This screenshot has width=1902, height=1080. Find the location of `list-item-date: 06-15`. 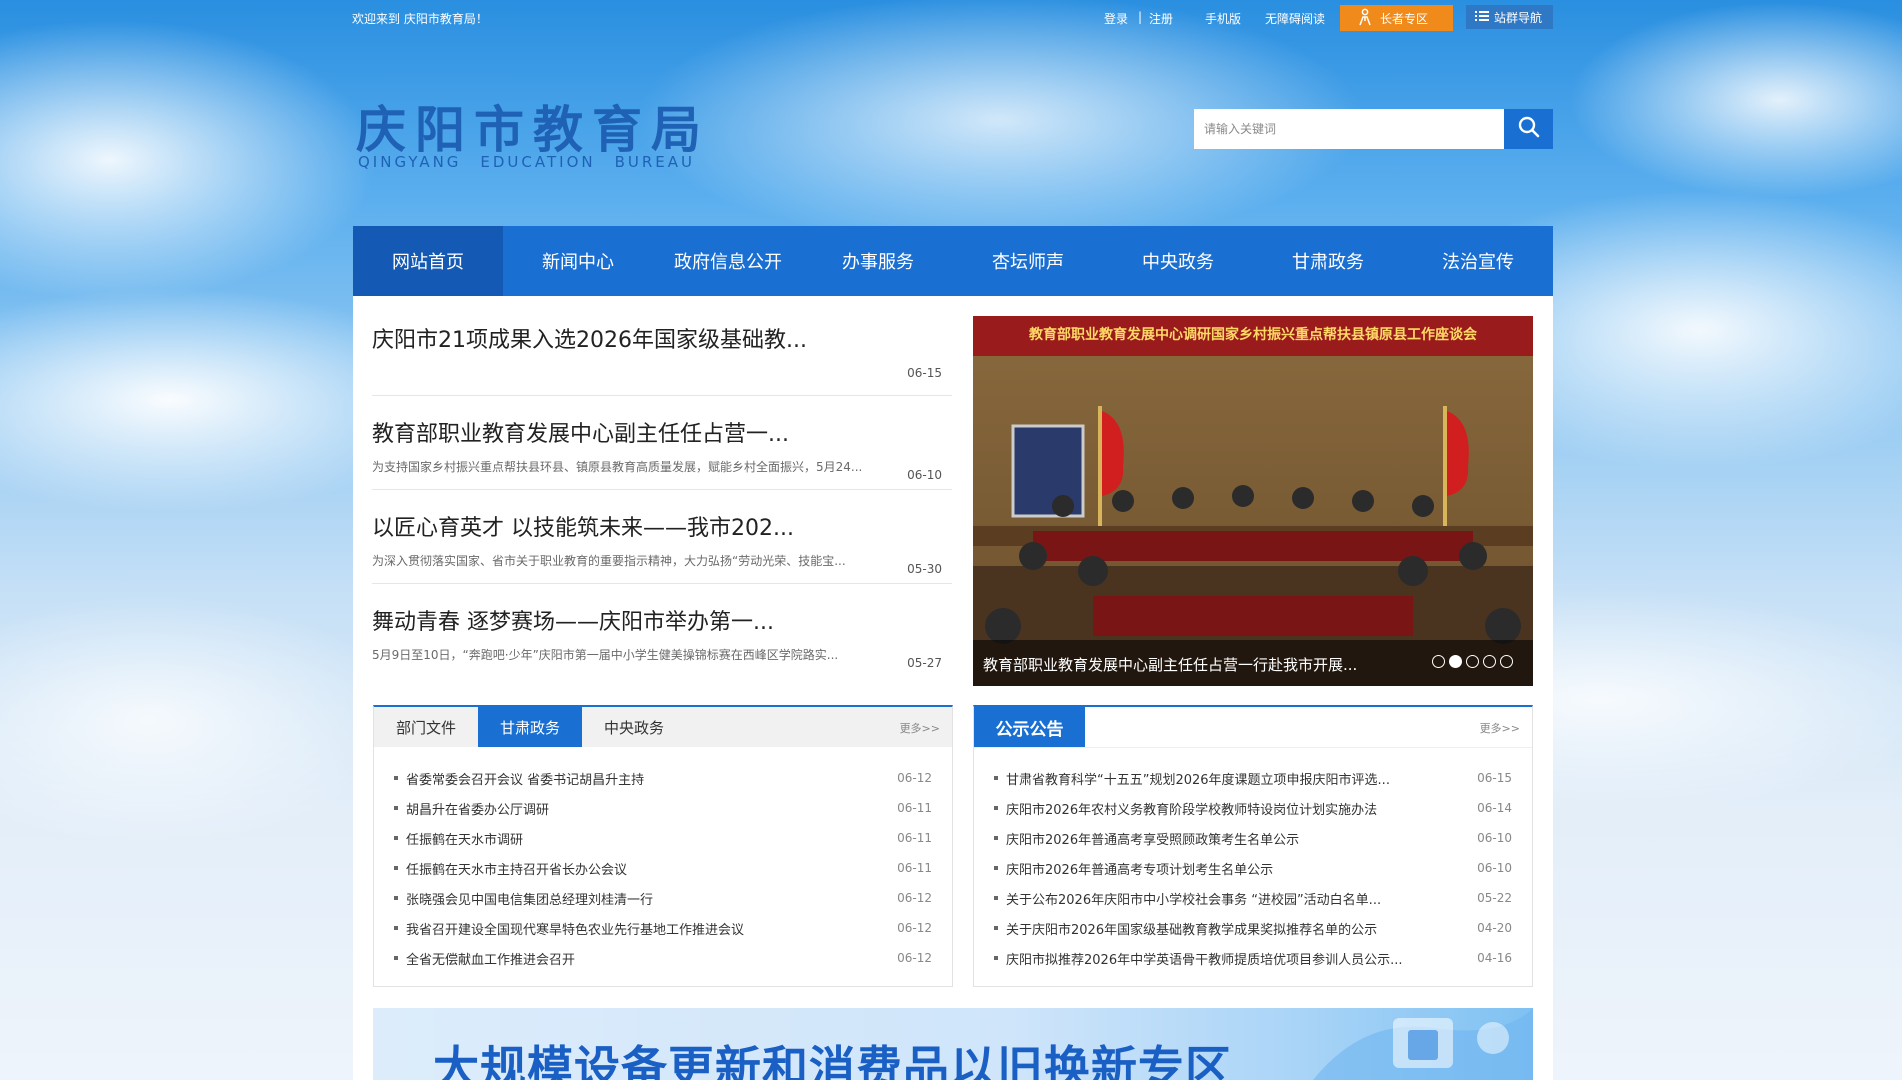

list-item-date: 06-15 is located at coordinates (1494, 778).